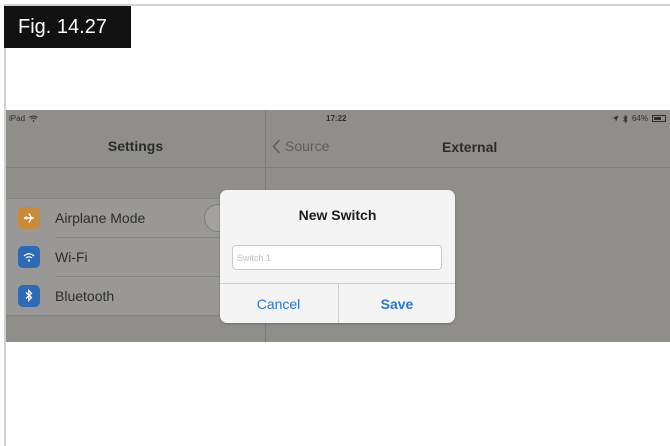 The width and height of the screenshot is (670, 446). What do you see at coordinates (100, 218) in the screenshot?
I see `settings-item-label: Airplane Mode` at bounding box center [100, 218].